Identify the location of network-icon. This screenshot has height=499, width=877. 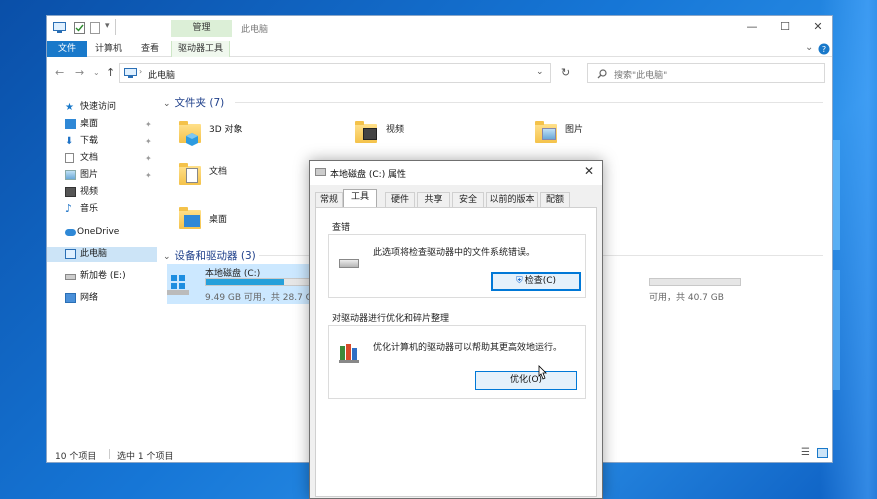
(70, 298).